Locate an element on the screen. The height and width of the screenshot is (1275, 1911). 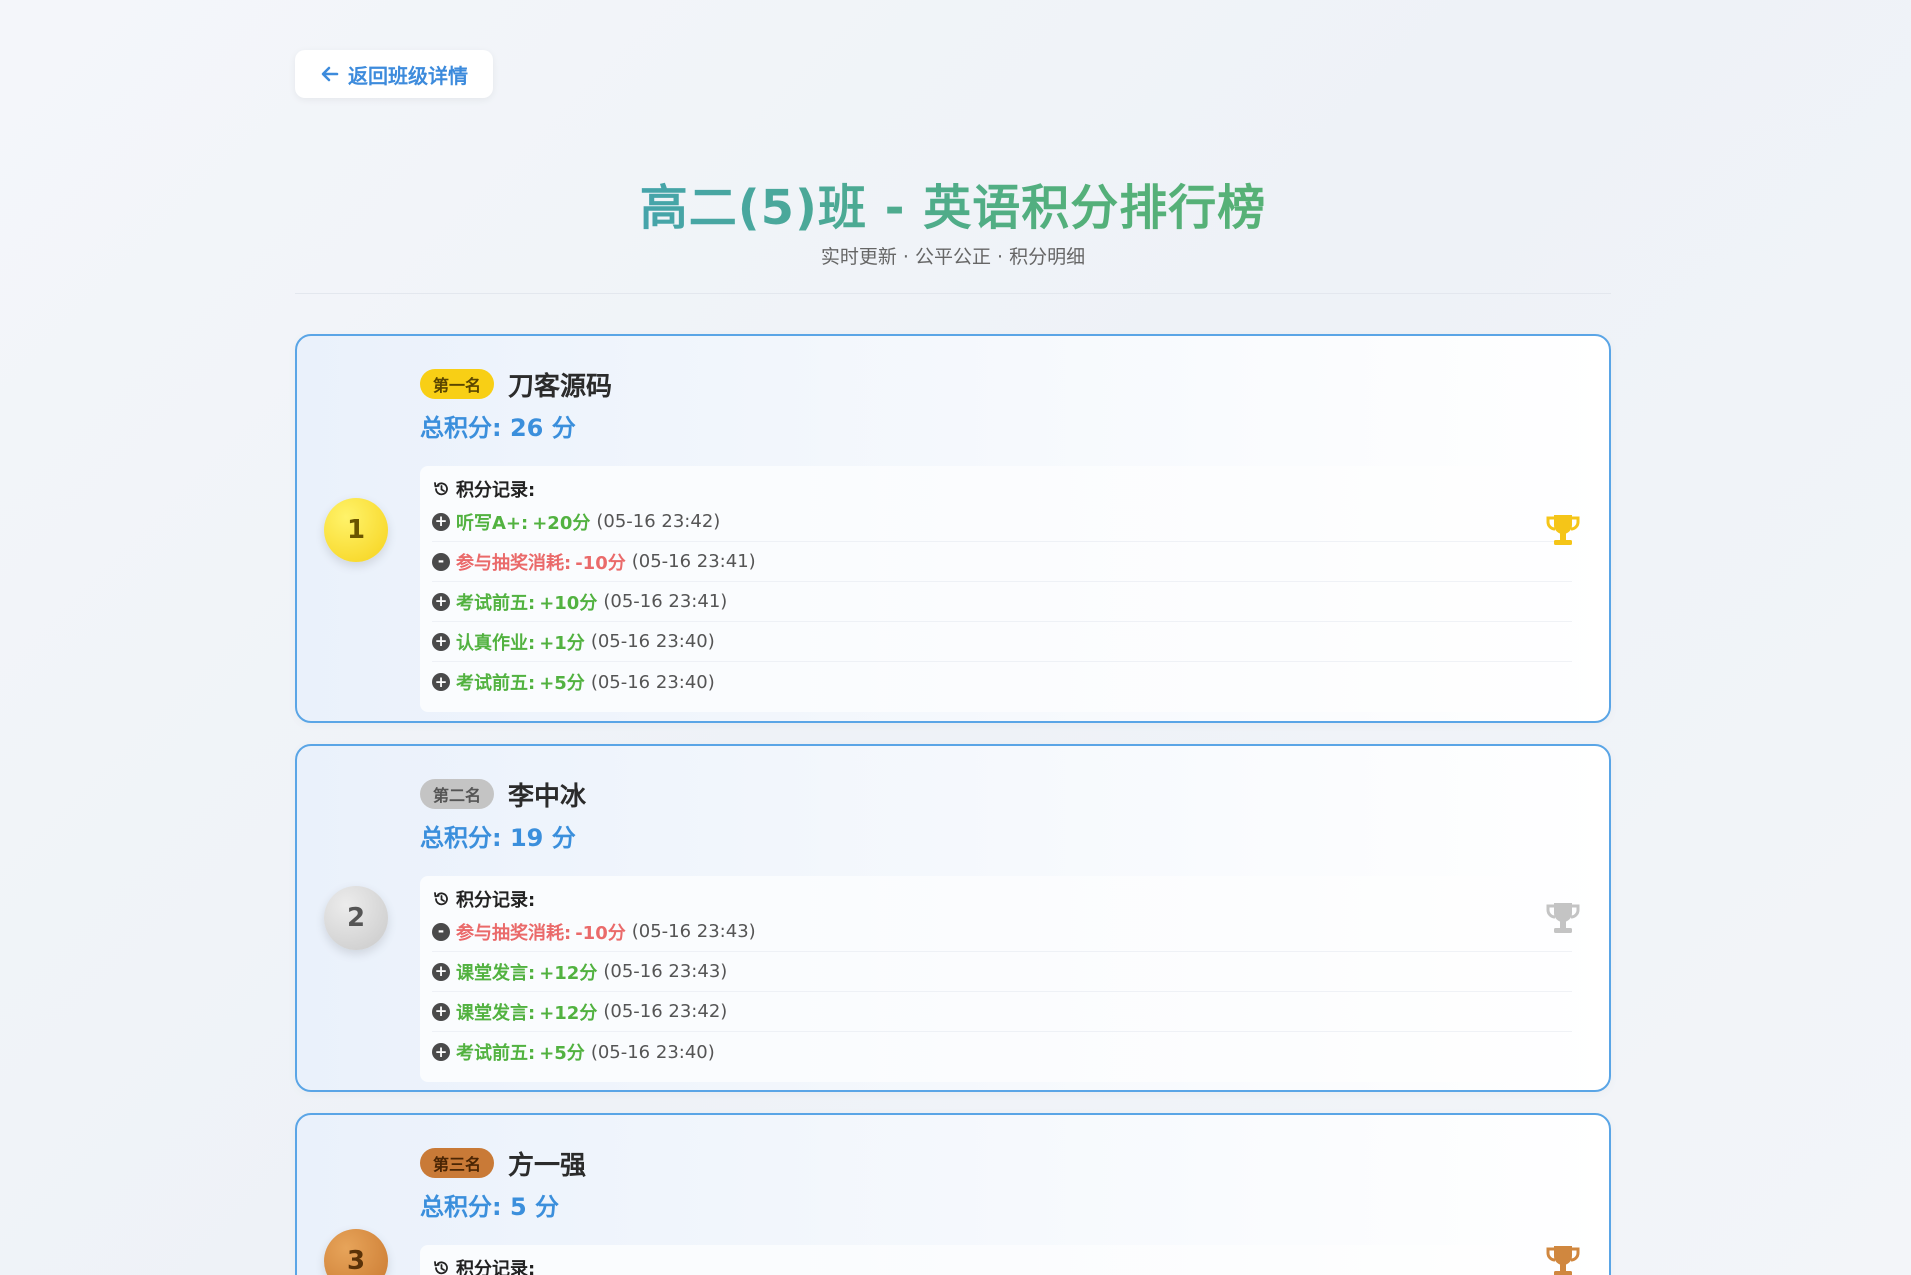
back-to-class-button: 返回班级详情 is located at coordinates (394, 74).